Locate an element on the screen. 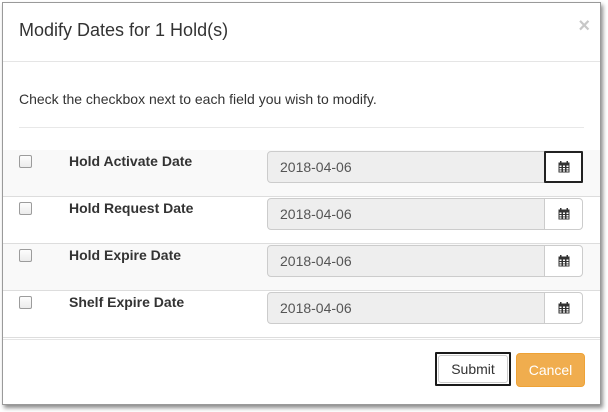  shelf-expire-date-calendar-button is located at coordinates (563, 308).